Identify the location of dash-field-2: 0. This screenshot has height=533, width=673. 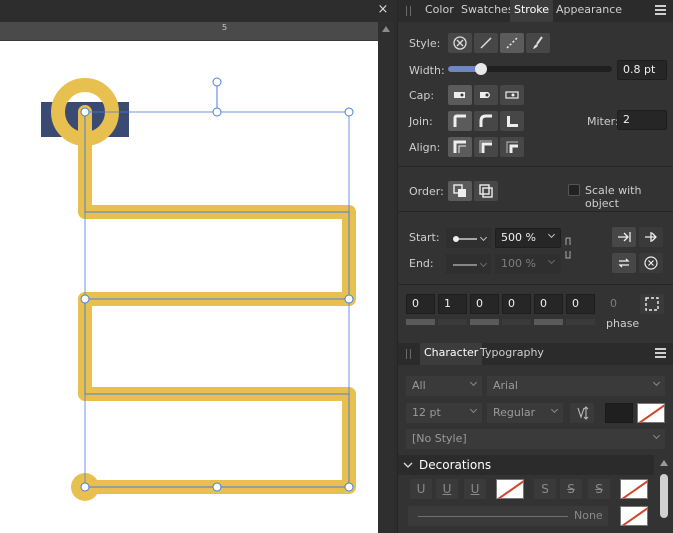
(484, 304).